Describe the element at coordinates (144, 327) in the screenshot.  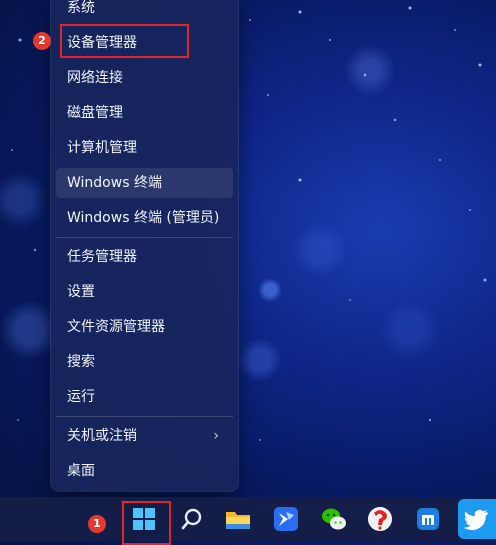
I see `menu-item-file-explorer: 文件资源管理器` at that location.